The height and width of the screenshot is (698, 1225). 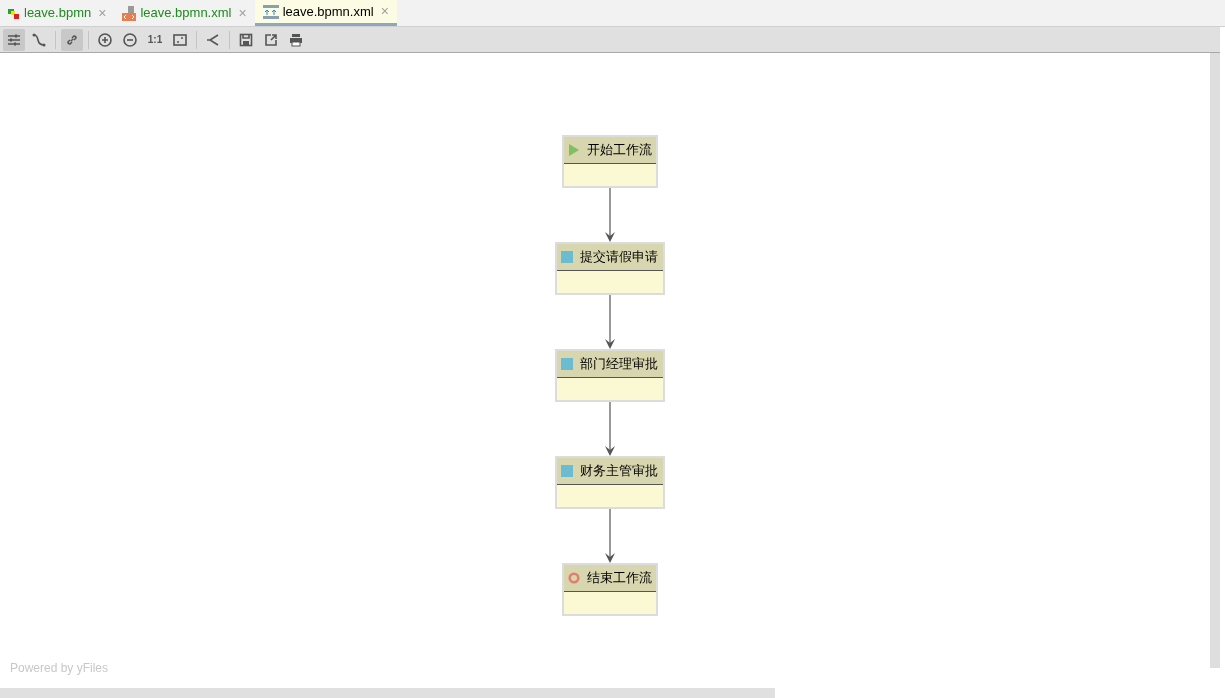 I want to click on fit-icon, so click(x=180, y=39).